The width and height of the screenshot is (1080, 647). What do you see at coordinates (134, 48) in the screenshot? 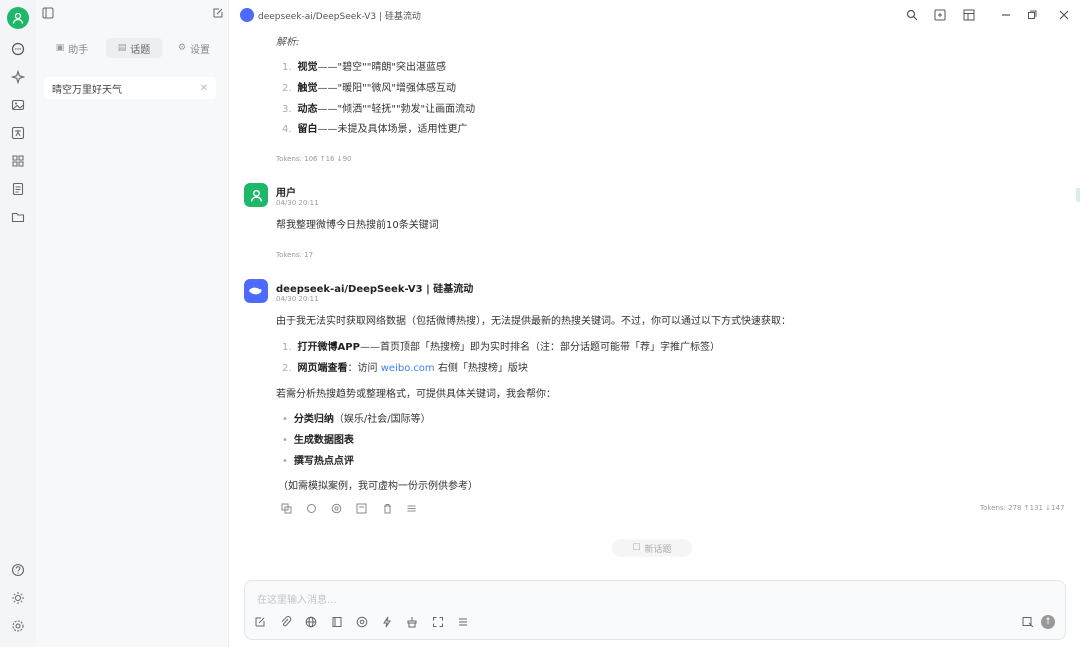
I see `tab-topics: ▤ 话题` at bounding box center [134, 48].